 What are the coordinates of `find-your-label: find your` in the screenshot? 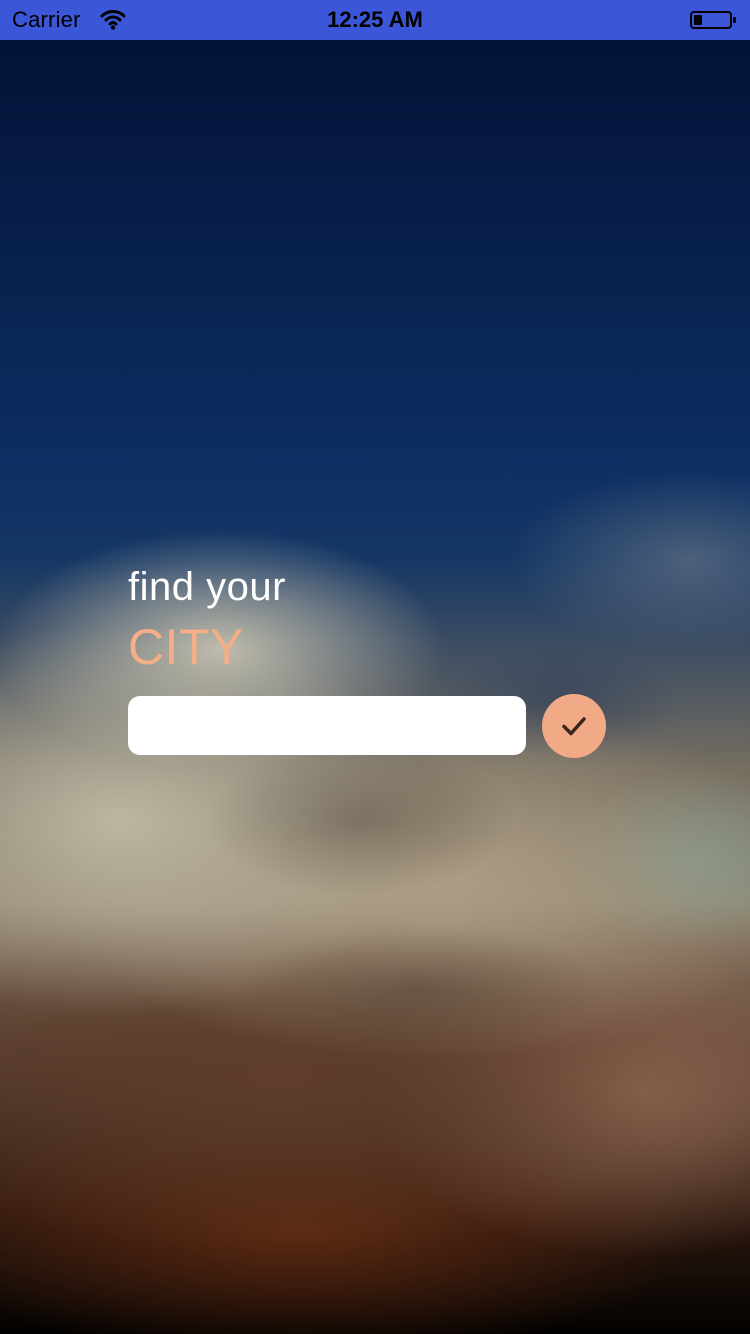 It's located at (207, 587).